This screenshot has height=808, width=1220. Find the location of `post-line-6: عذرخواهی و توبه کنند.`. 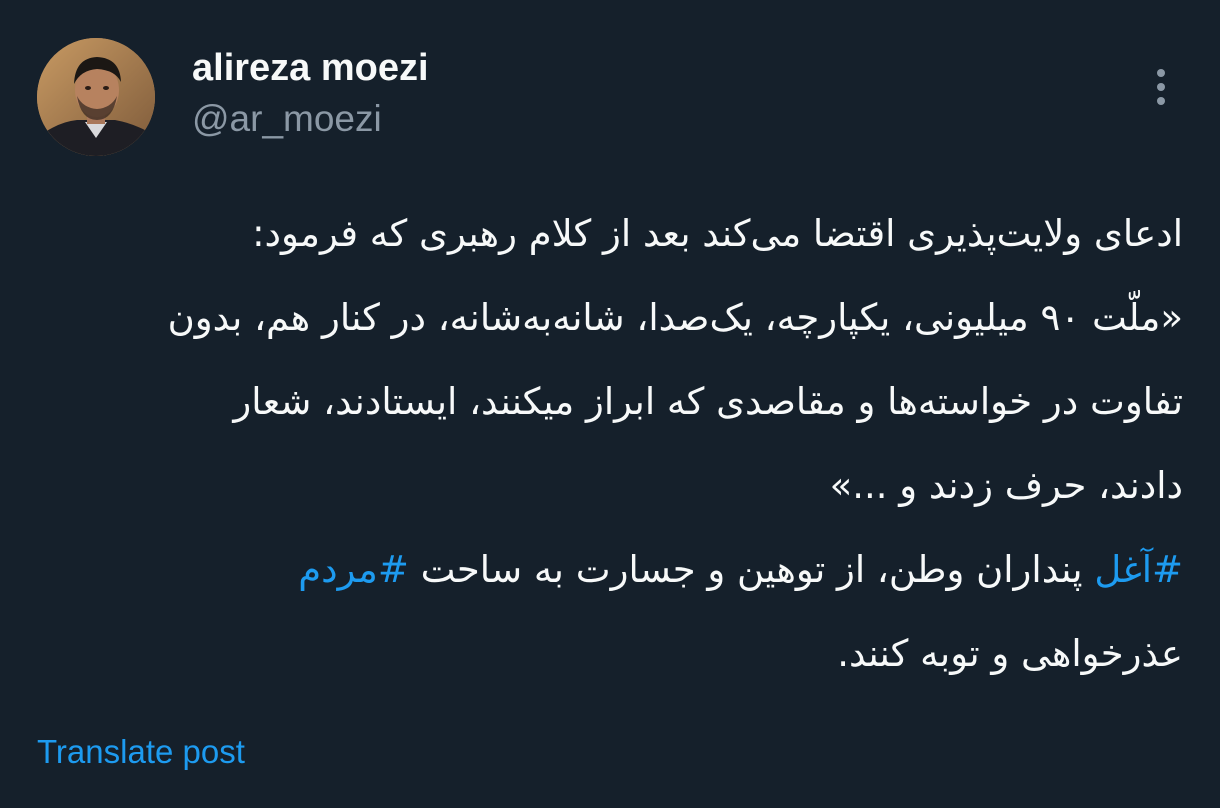

post-line-6: عذرخواهی و توبه کنند. is located at coordinates (1010, 653).